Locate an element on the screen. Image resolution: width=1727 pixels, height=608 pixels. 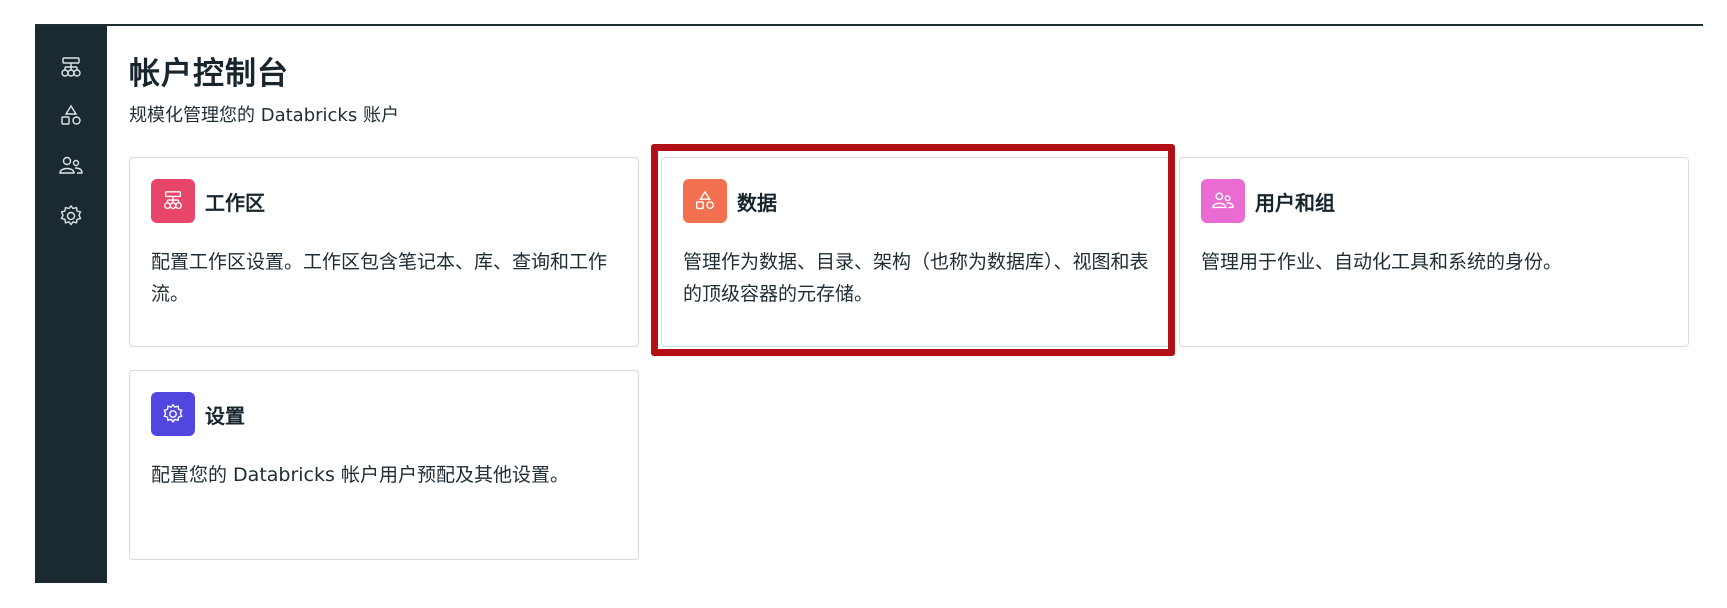
sidebar-item-users is located at coordinates (71, 166).